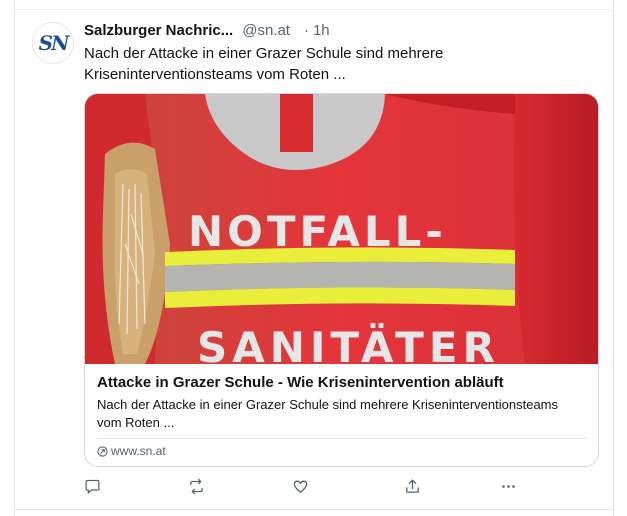 This screenshot has height=516, width=627. I want to click on more-icon, so click(508, 486).